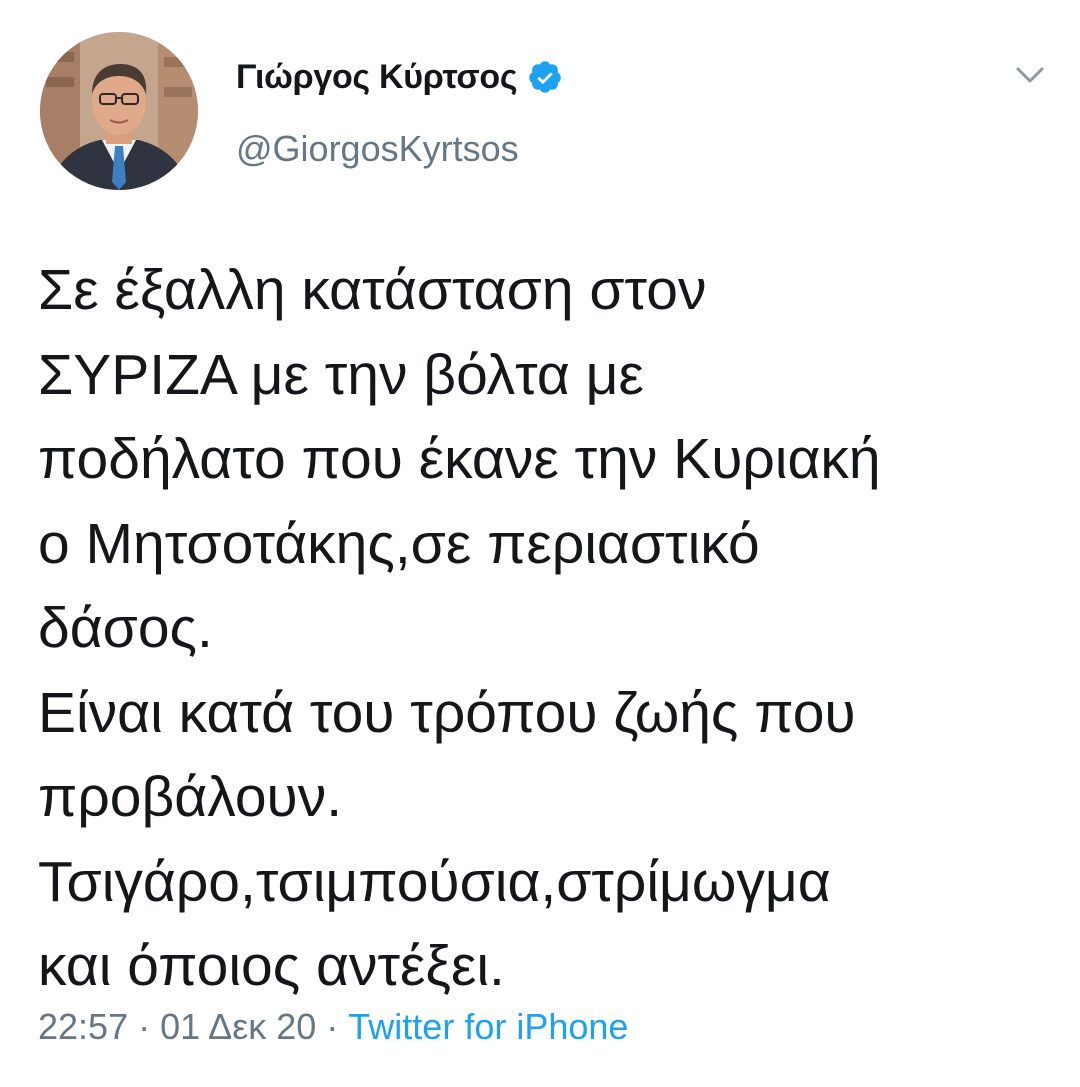 This screenshot has height=1087, width=1080. Describe the element at coordinates (447, 712) in the screenshot. I see `tweet-text-line: Είναι κατά του τρόπου ζωής που` at that location.